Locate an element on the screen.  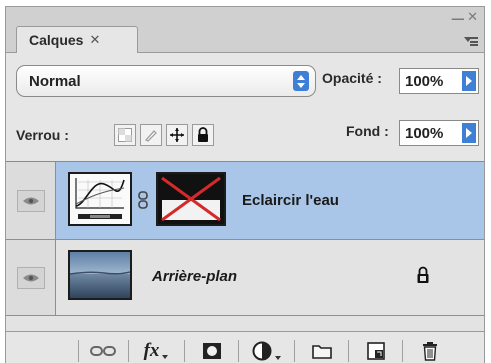
fill-slider-arrow-icon is located at coordinates (469, 133).